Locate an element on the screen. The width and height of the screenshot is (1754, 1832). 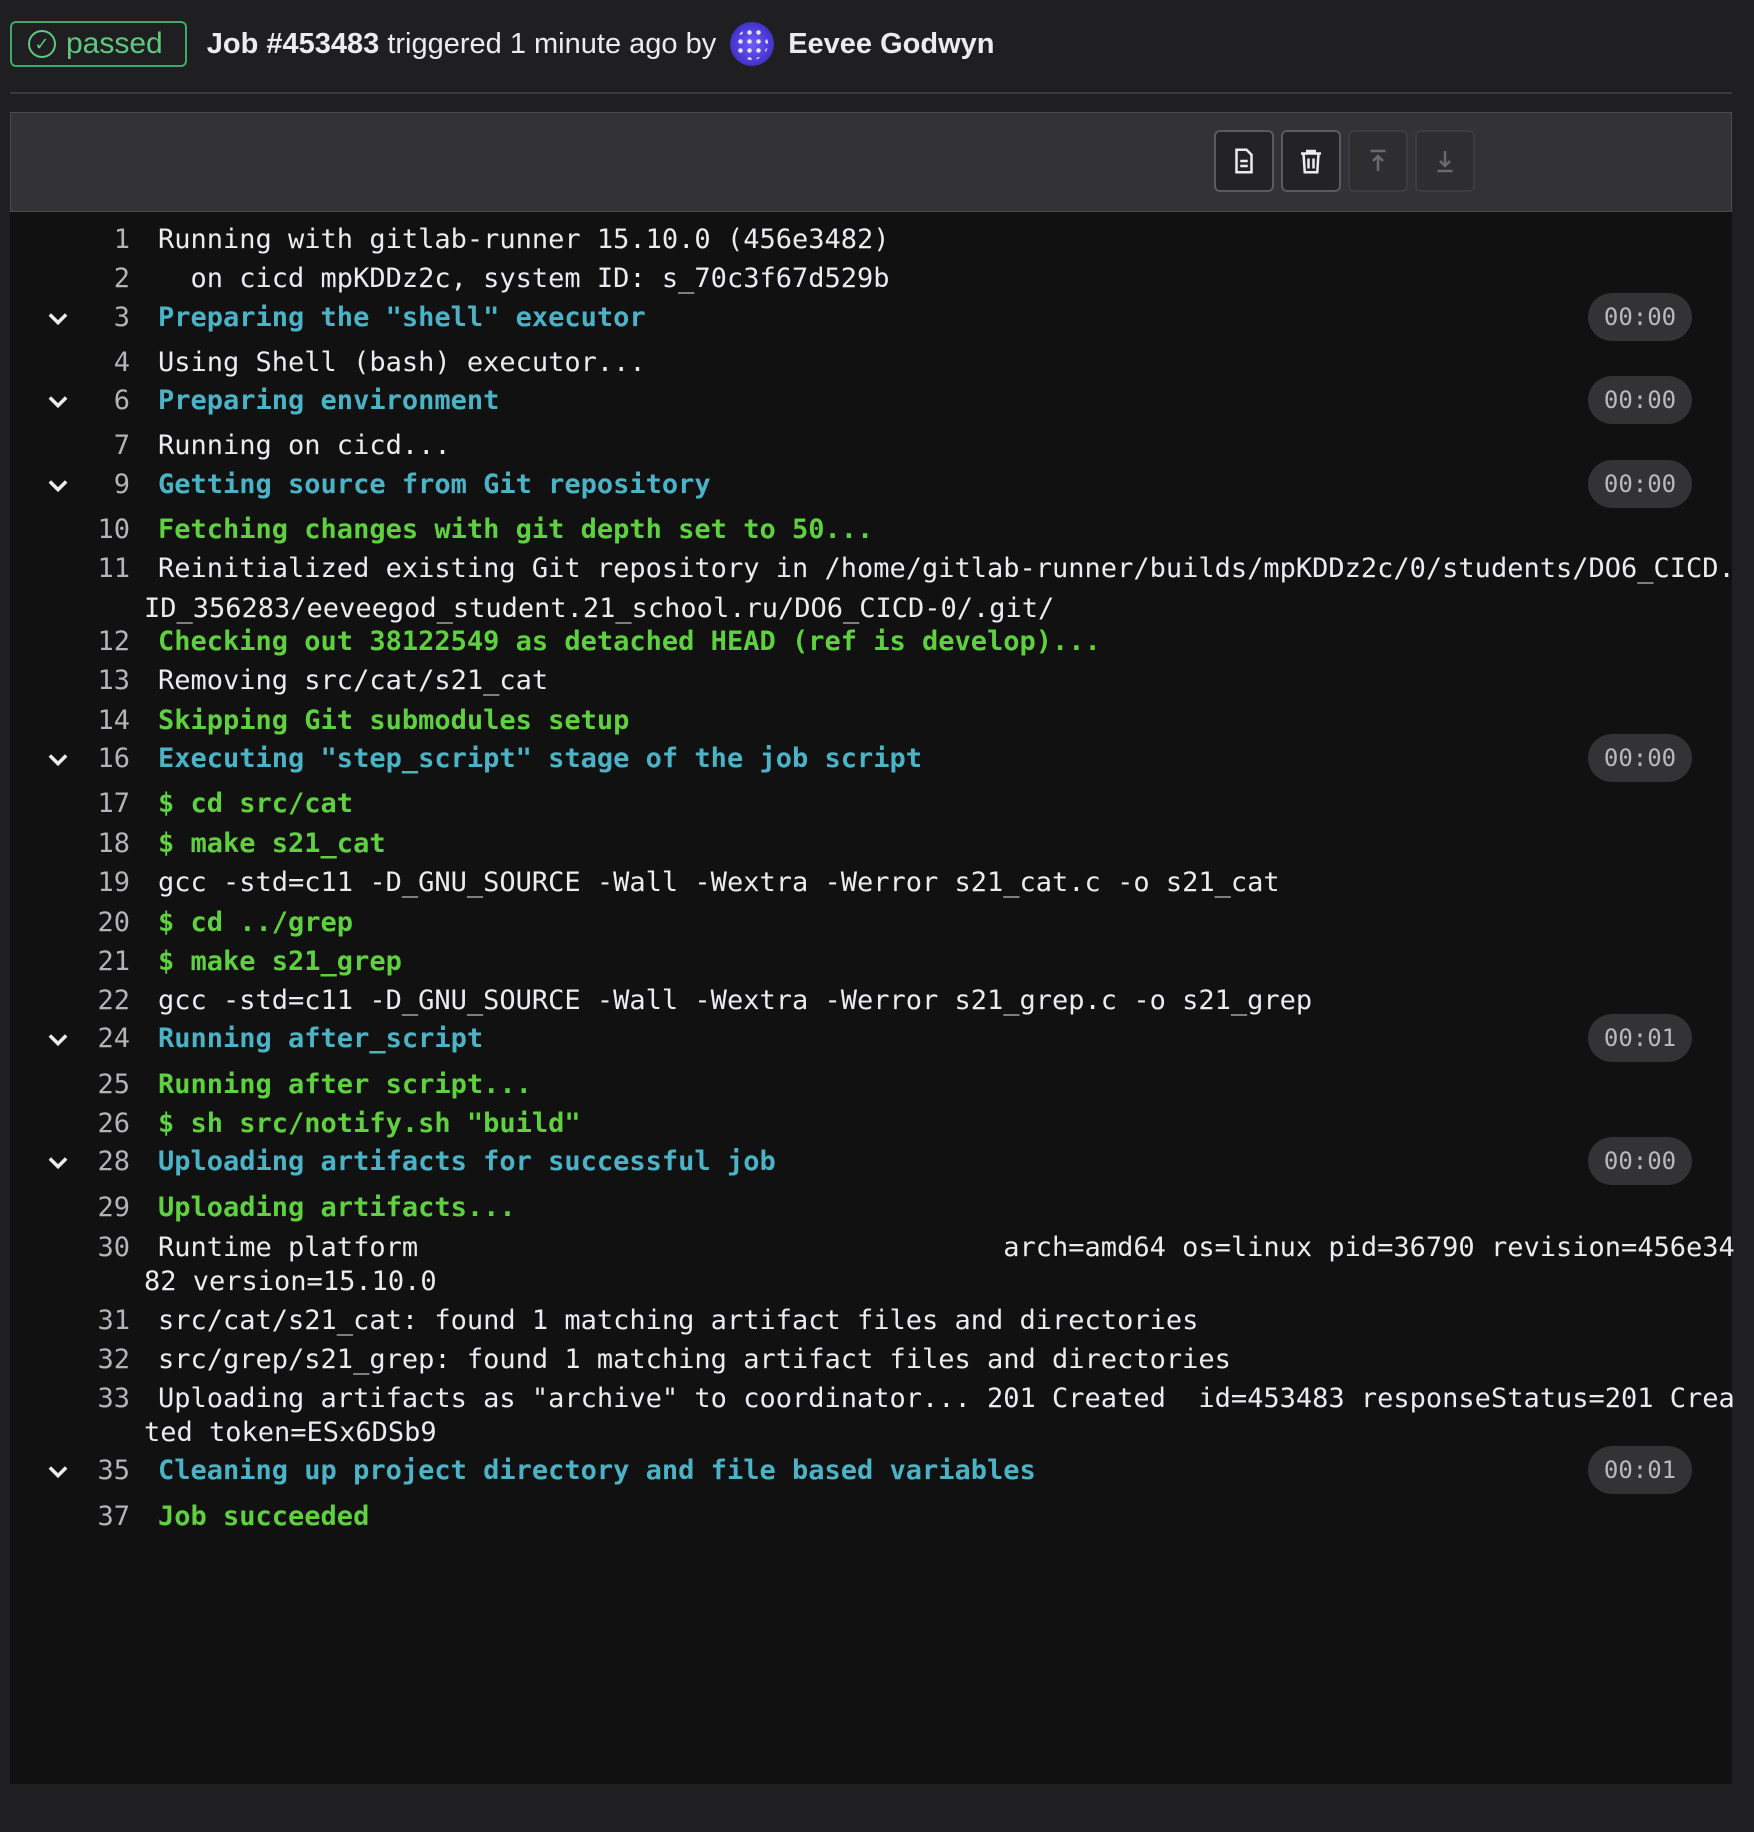
line-number: 9 is located at coordinates (70, 484).